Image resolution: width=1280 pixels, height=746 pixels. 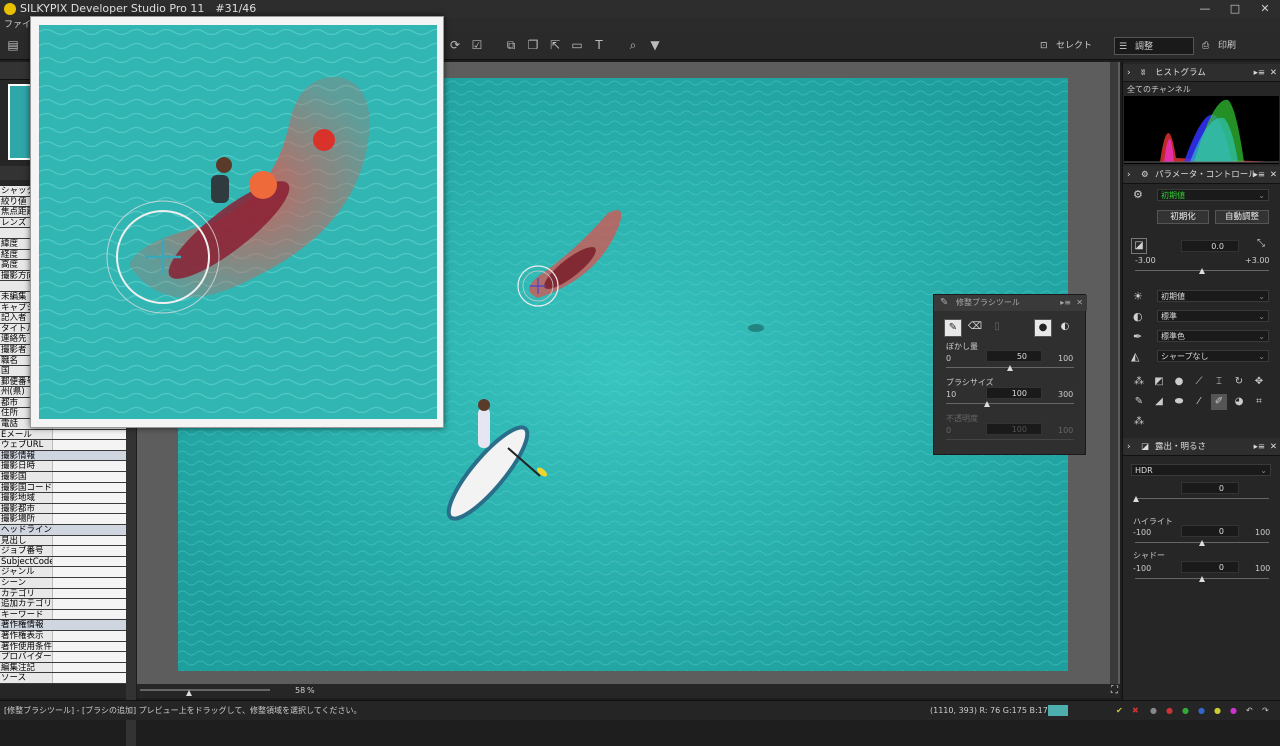 I want to click on tool-7-icon: ✥, so click(x=1259, y=382).